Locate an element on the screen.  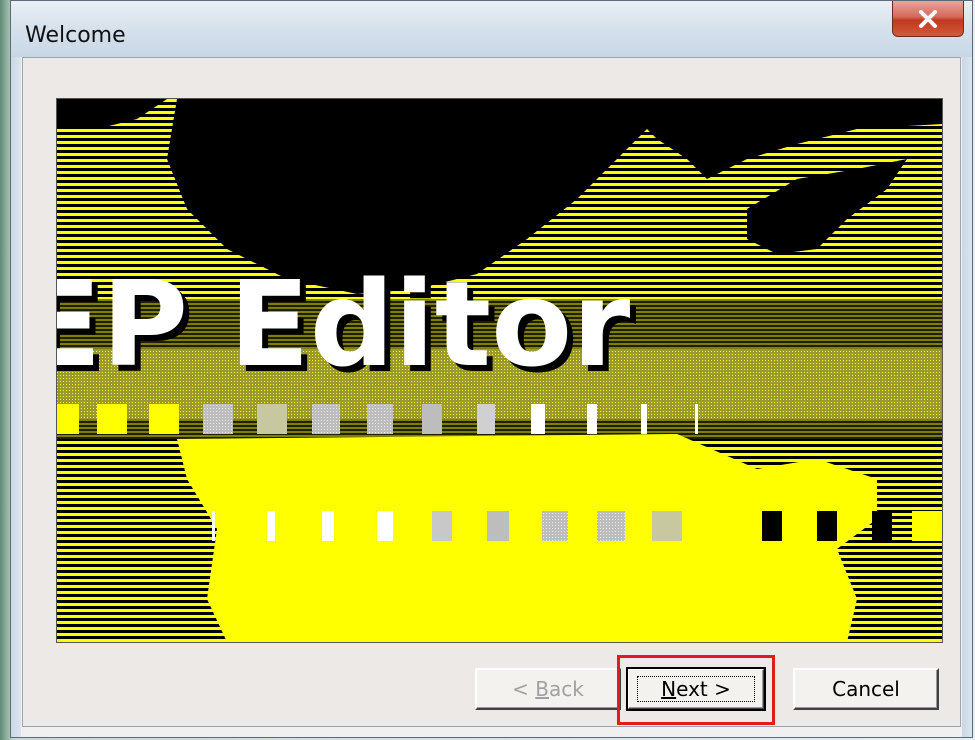
title-bar: Welcome is located at coordinates (491, 29).